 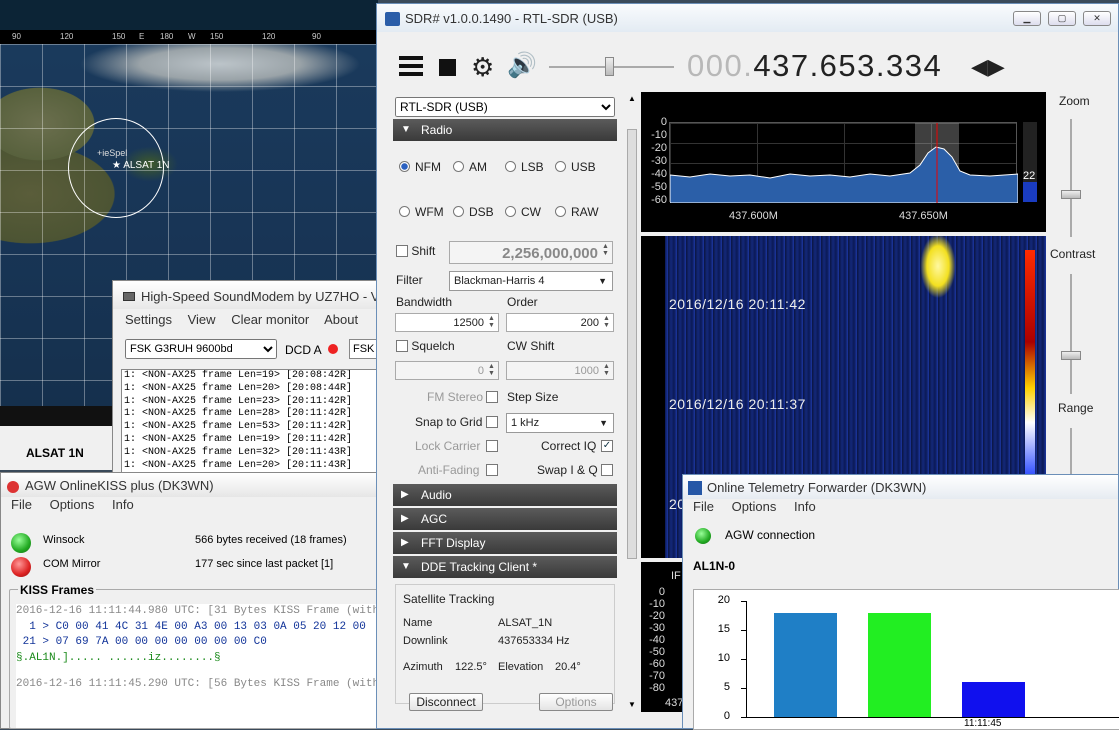 I want to click on agw-titlebar: AGW OnlineKISS plus (DK3WN), so click(x=189, y=485).